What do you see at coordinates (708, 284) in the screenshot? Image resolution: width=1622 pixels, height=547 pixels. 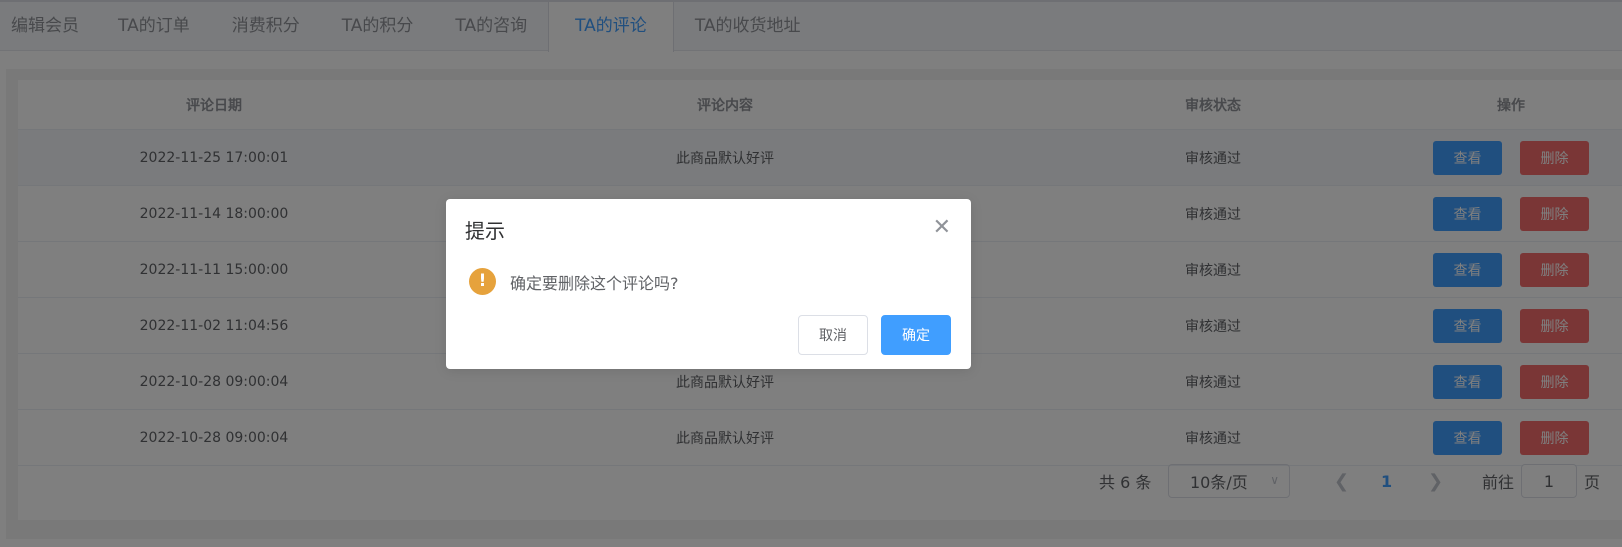 I see `confirm-dialog: 提示 ✕ ! 确定要删除这个评论吗? 取消 确定` at bounding box center [708, 284].